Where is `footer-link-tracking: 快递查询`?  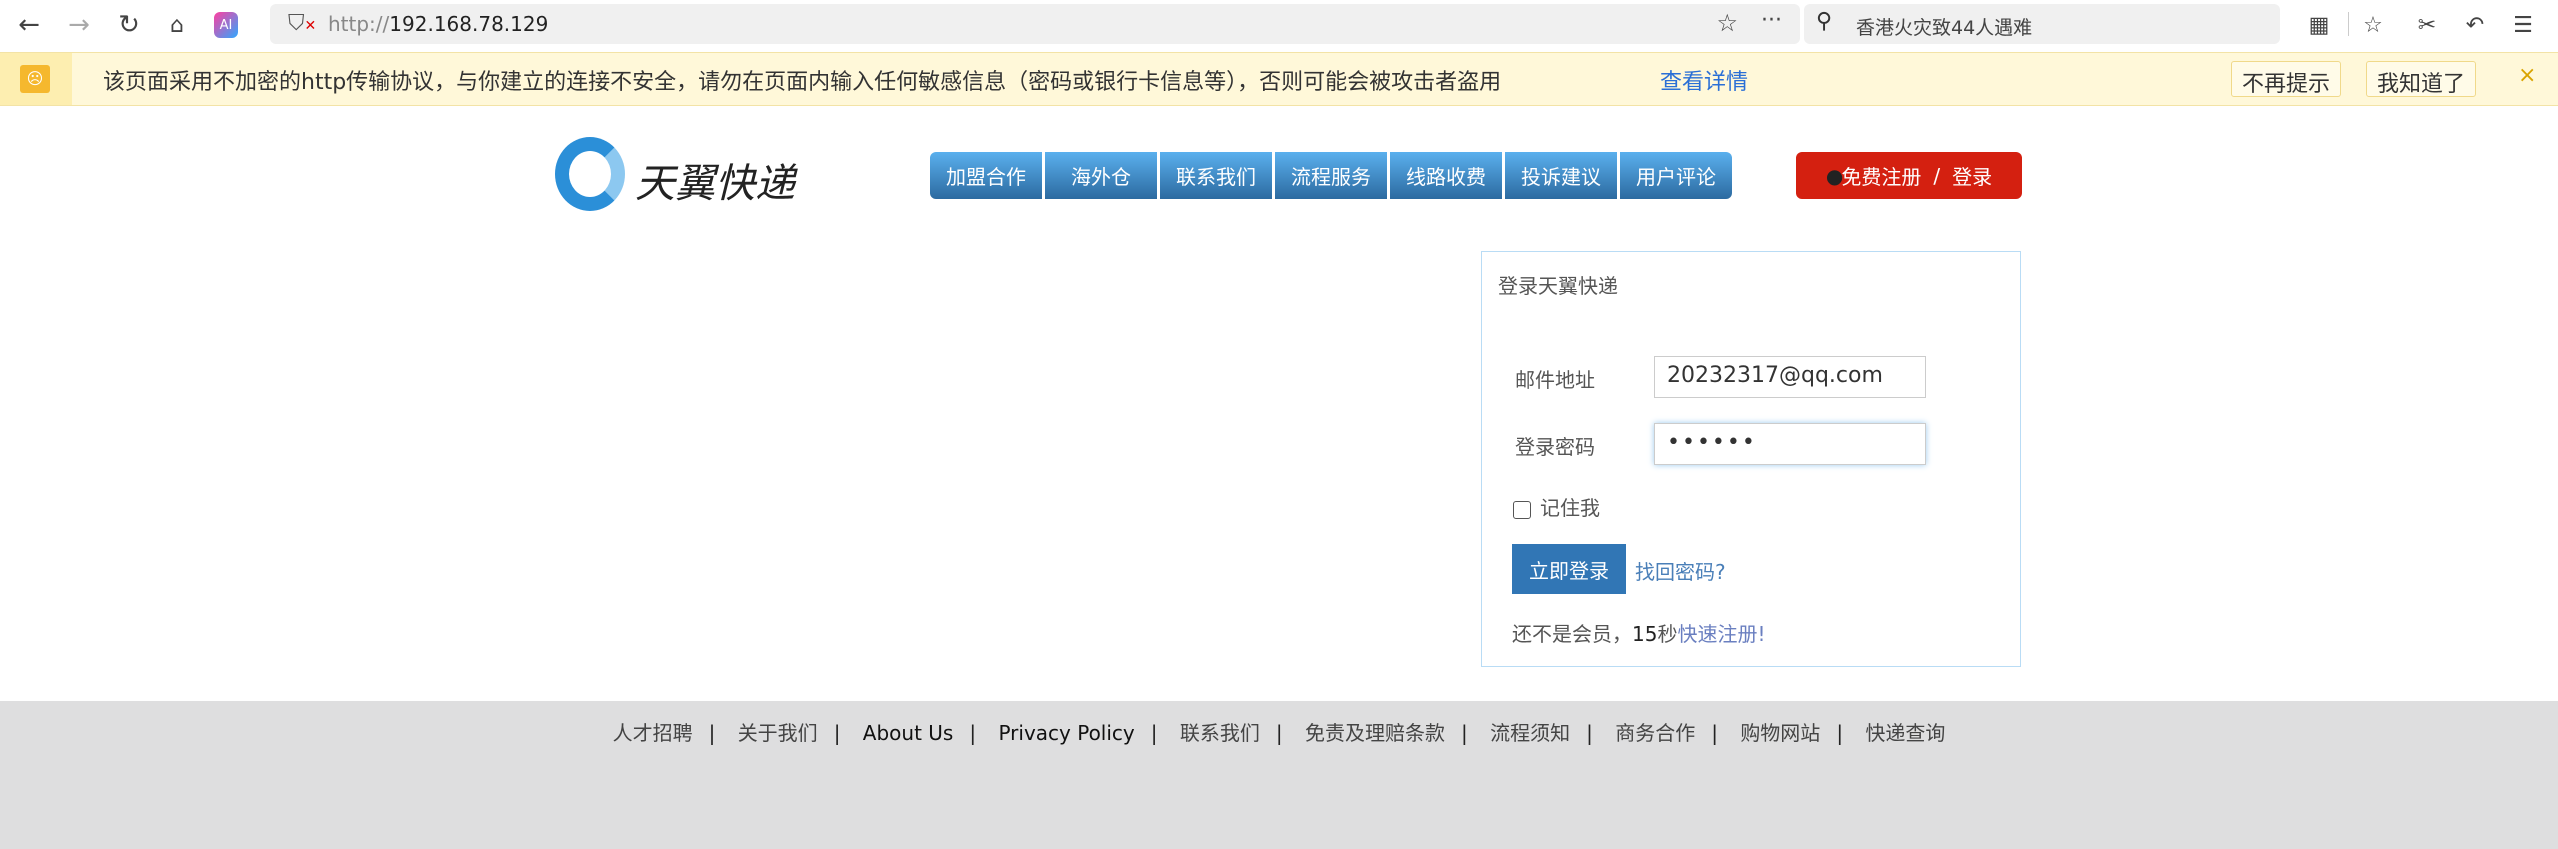 footer-link-tracking: 快递查询 is located at coordinates (1905, 733).